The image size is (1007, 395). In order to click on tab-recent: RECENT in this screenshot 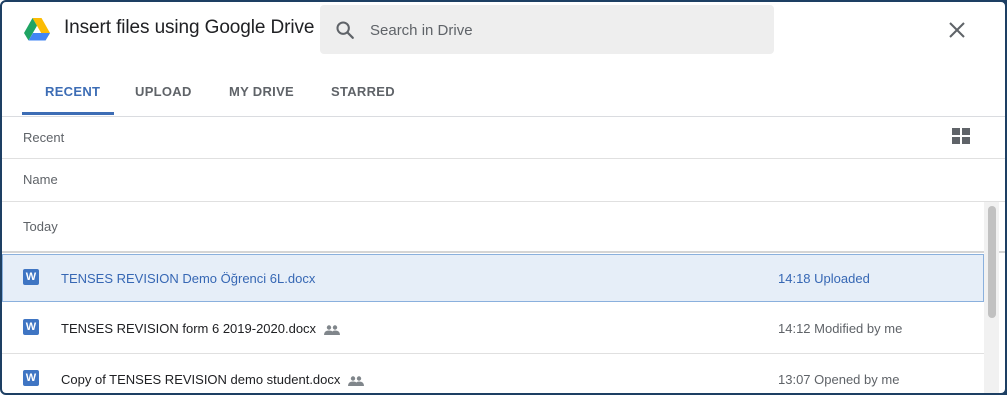, I will do `click(72, 91)`.